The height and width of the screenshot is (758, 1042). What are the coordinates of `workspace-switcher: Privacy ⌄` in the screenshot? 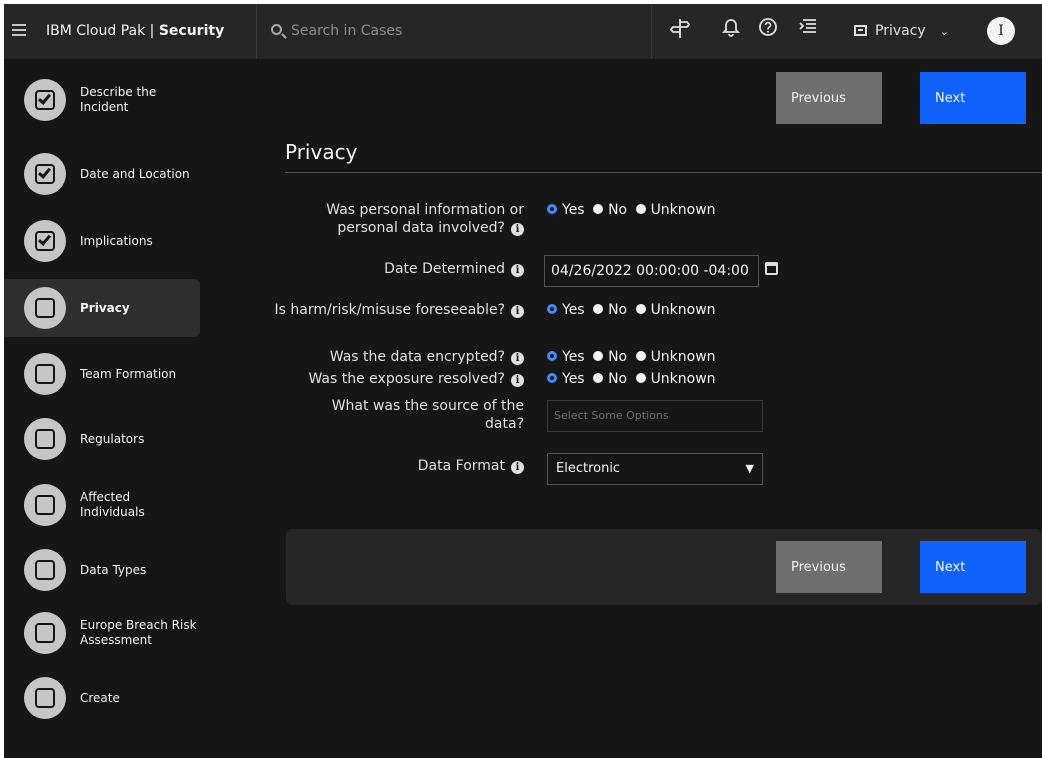 It's located at (901, 31).